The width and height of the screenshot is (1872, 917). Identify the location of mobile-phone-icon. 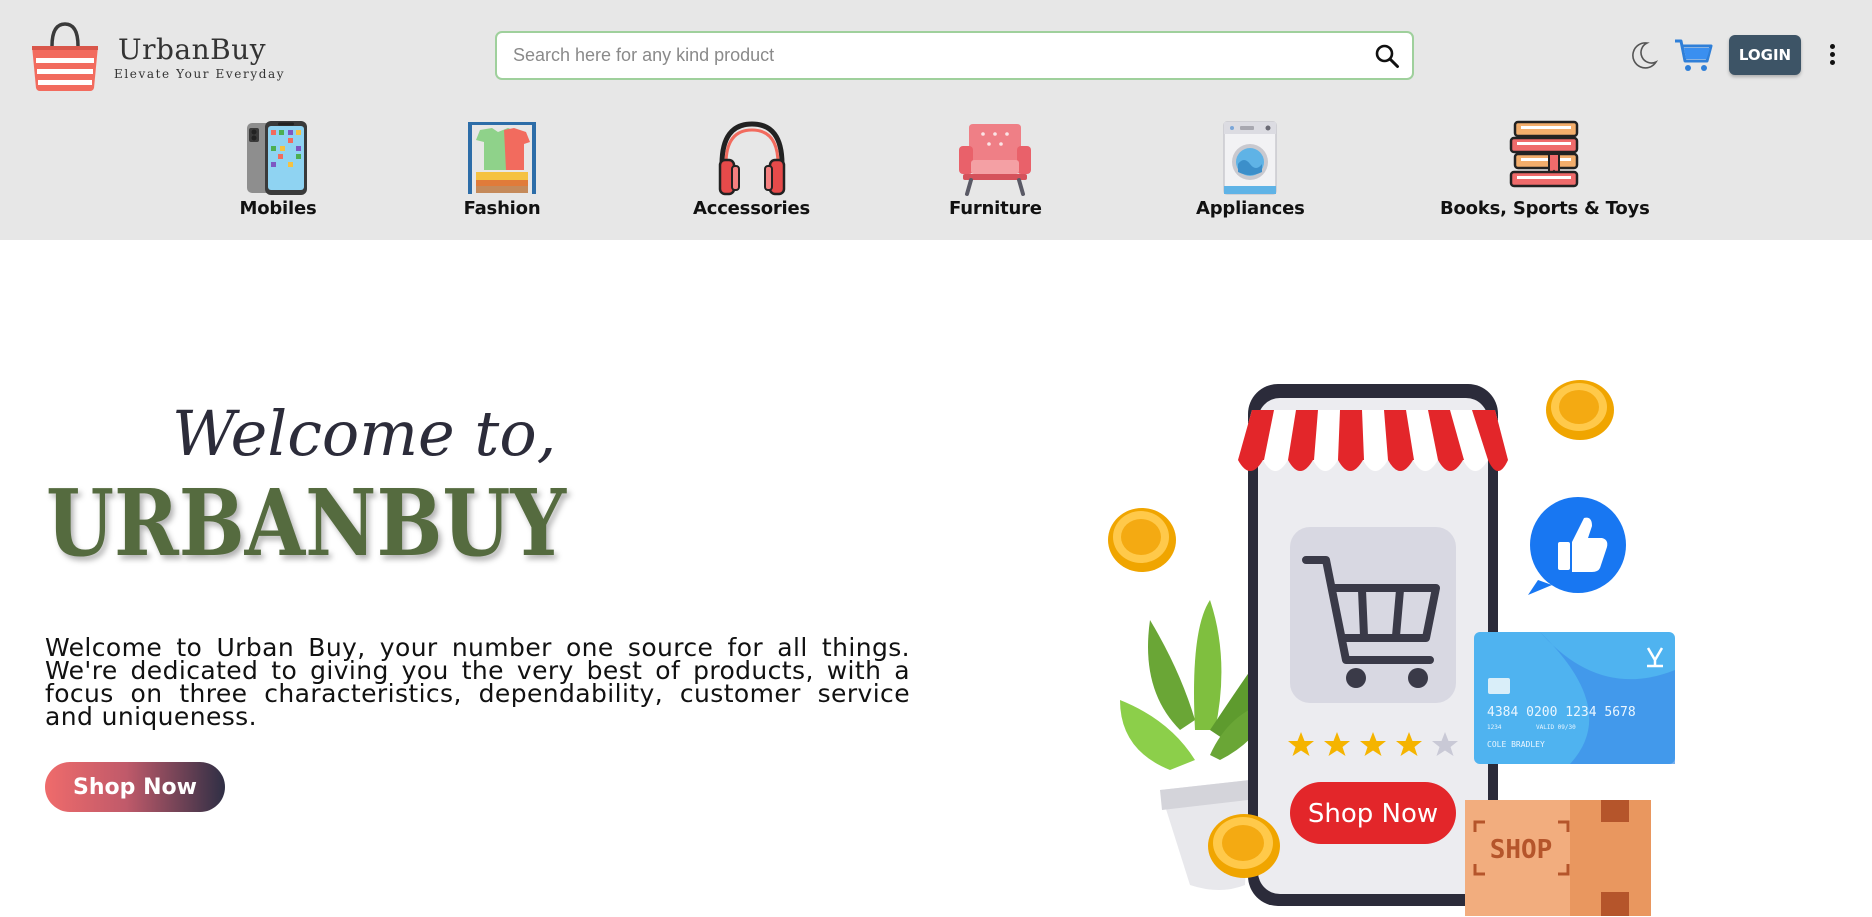
(277, 158).